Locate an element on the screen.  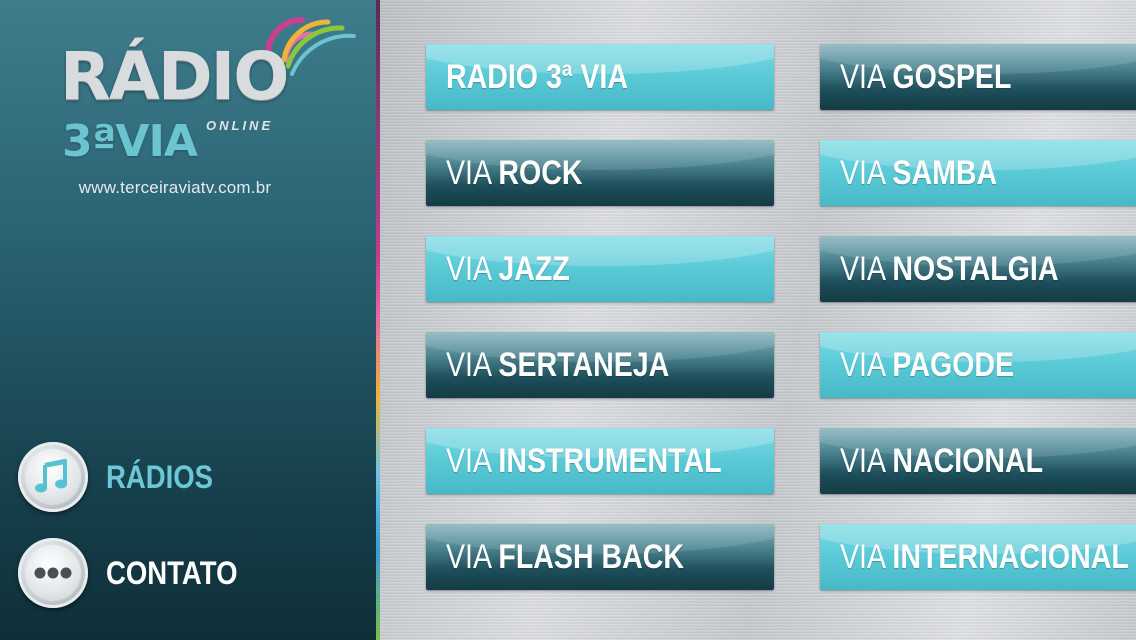
station-button: VIA INSTRUMENTAL is located at coordinates (600, 461).